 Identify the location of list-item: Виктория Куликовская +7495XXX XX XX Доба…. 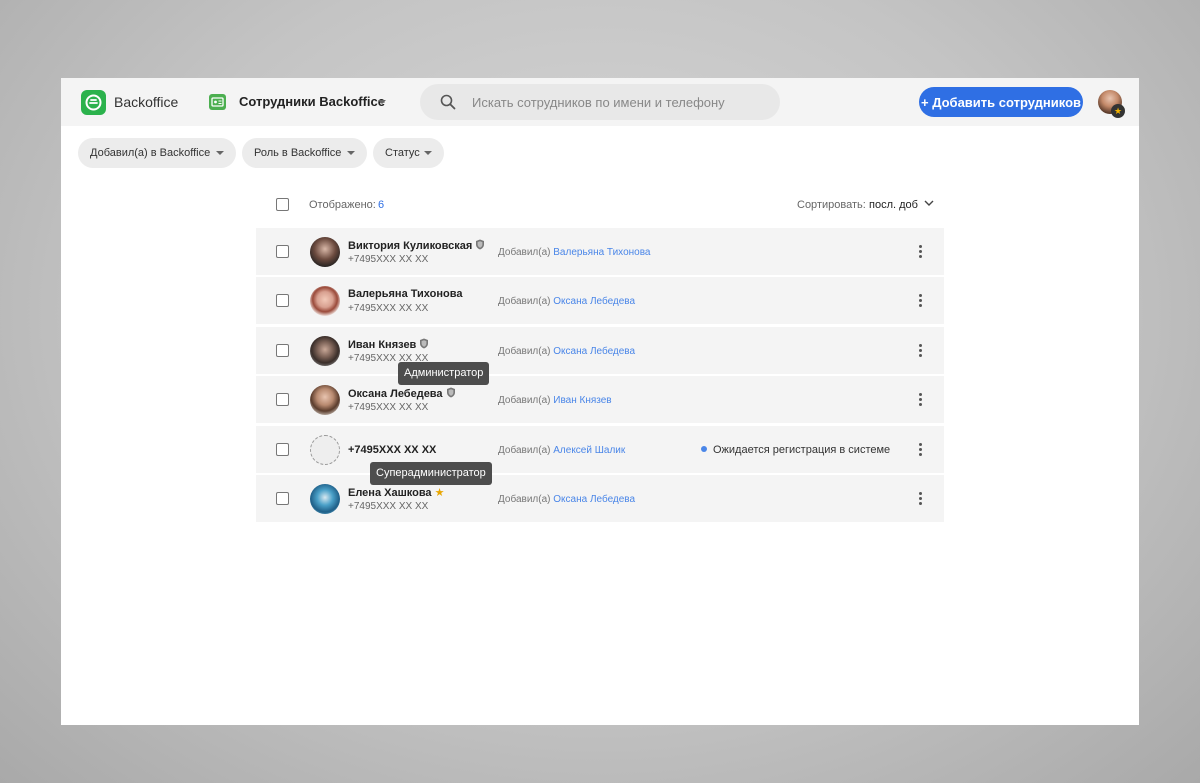
(600, 251).